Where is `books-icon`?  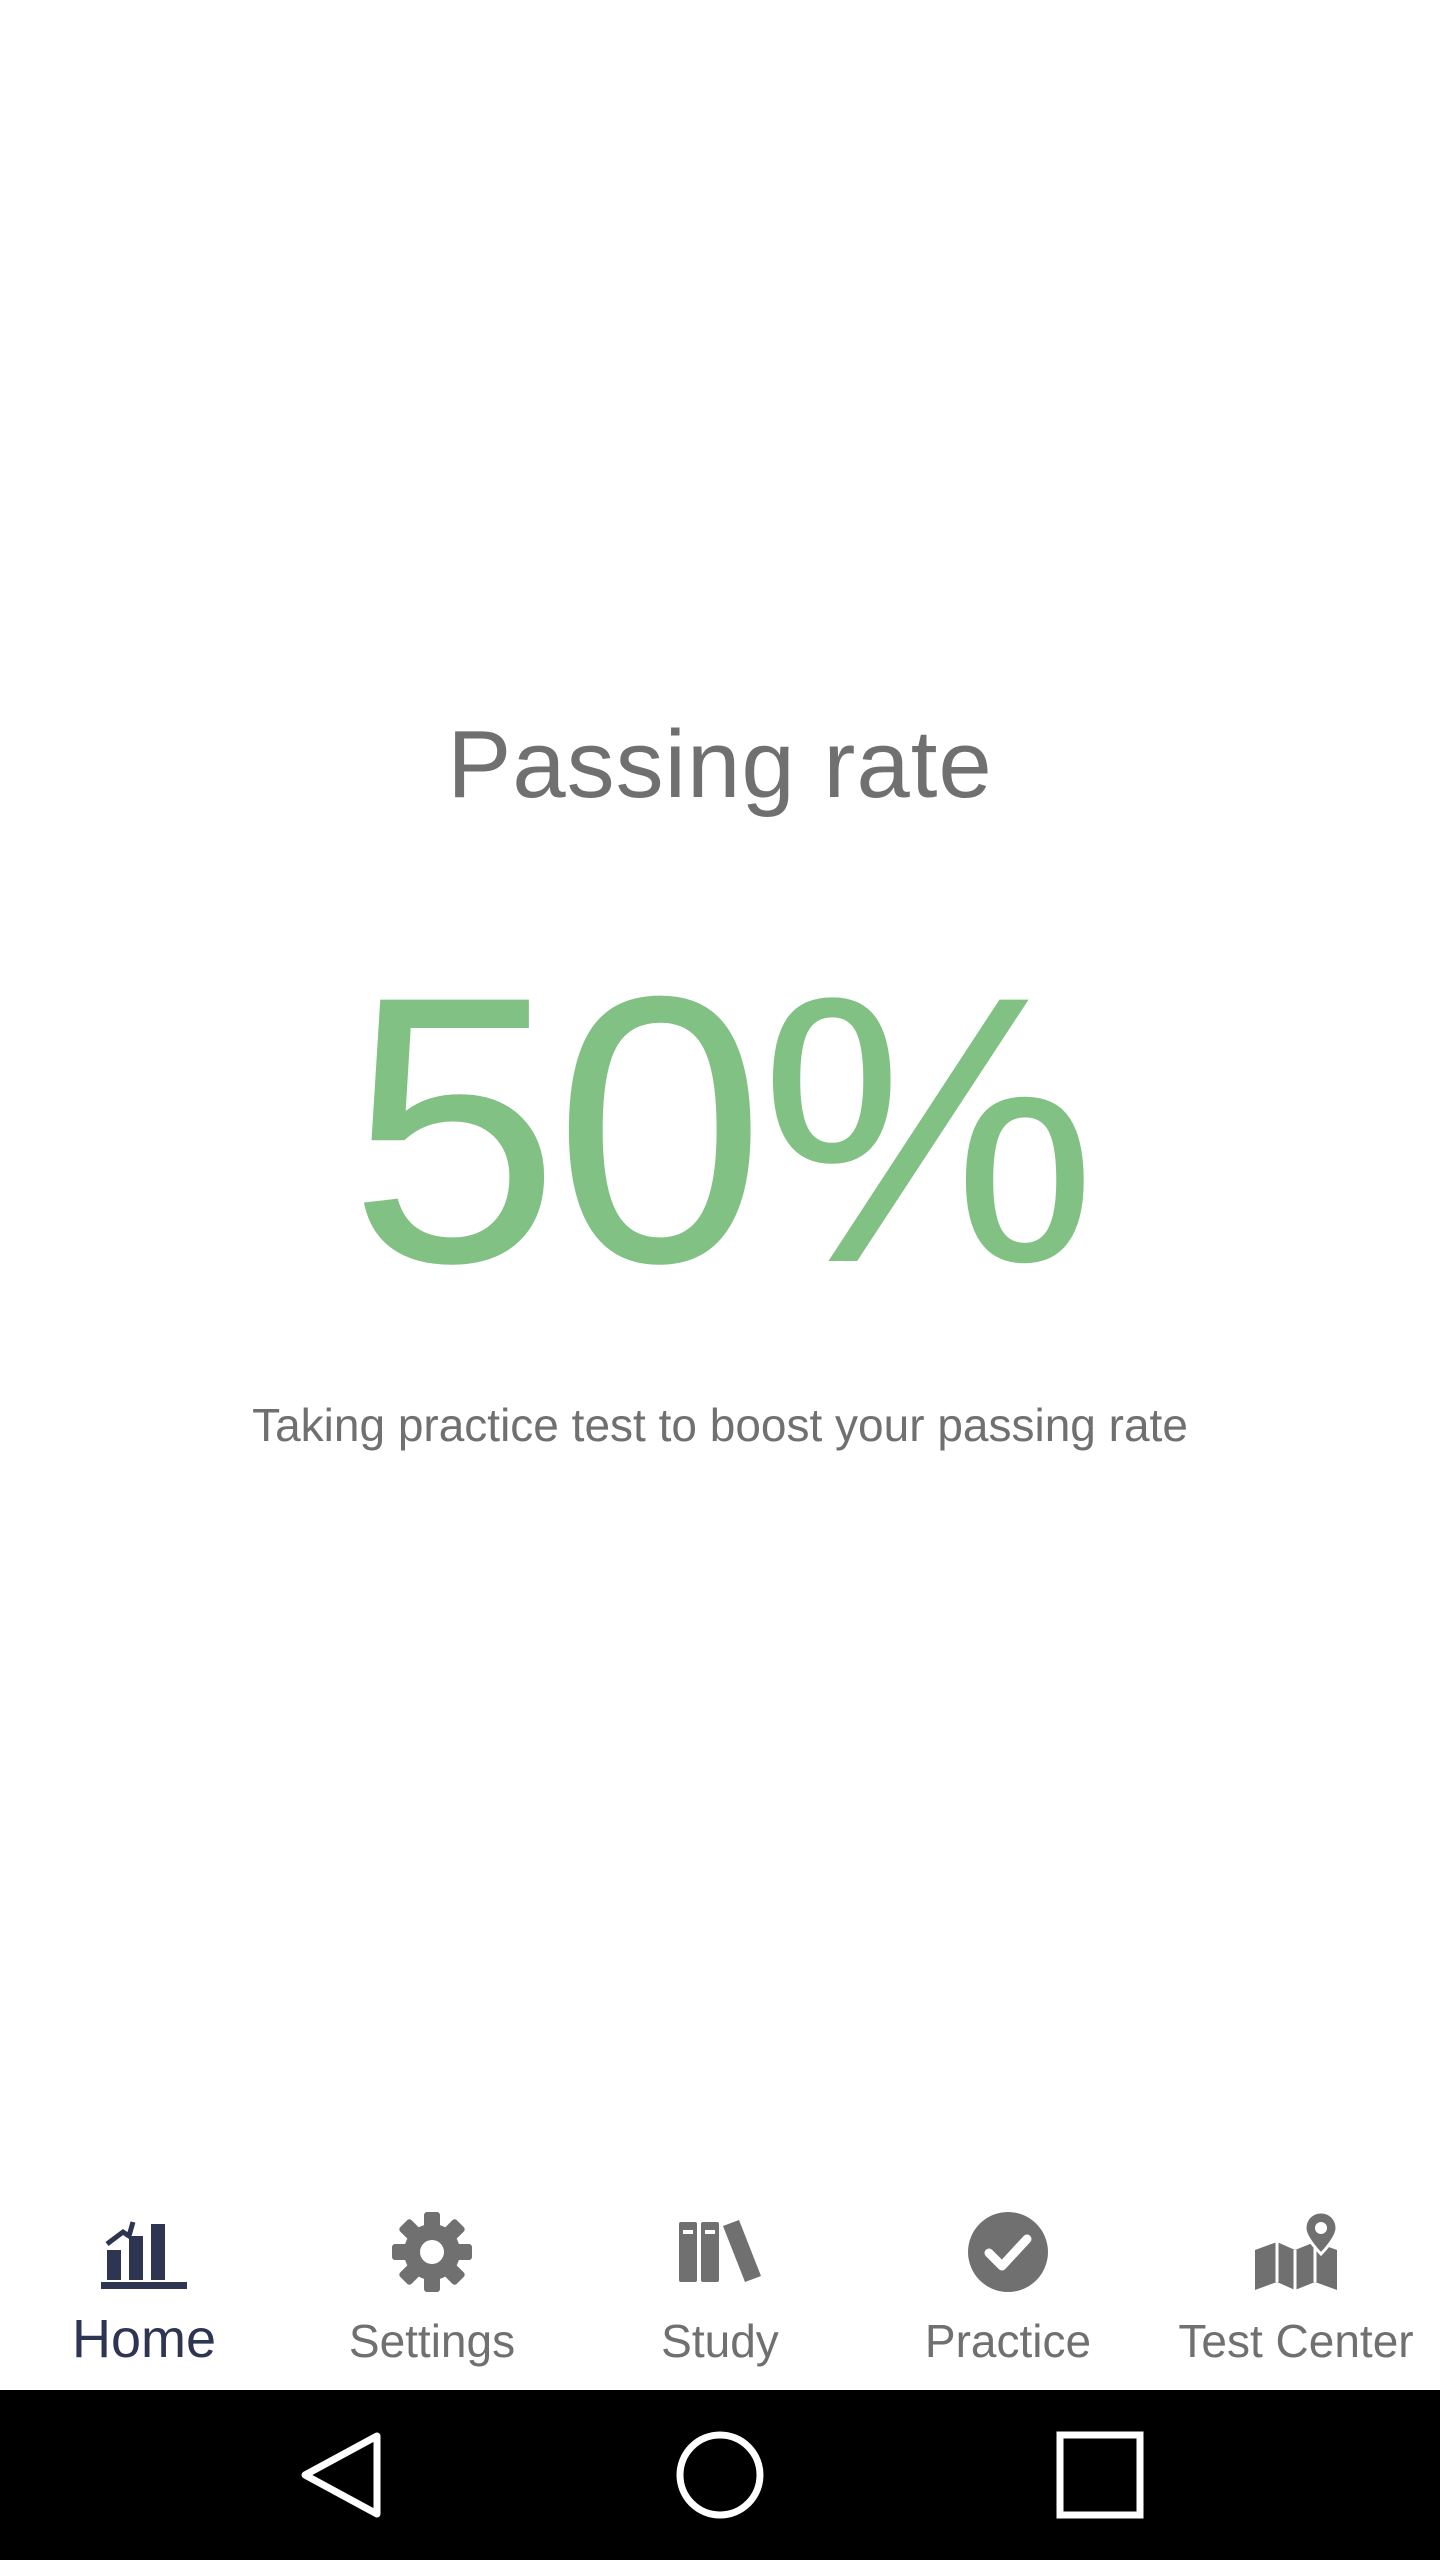
books-icon is located at coordinates (720, 2252).